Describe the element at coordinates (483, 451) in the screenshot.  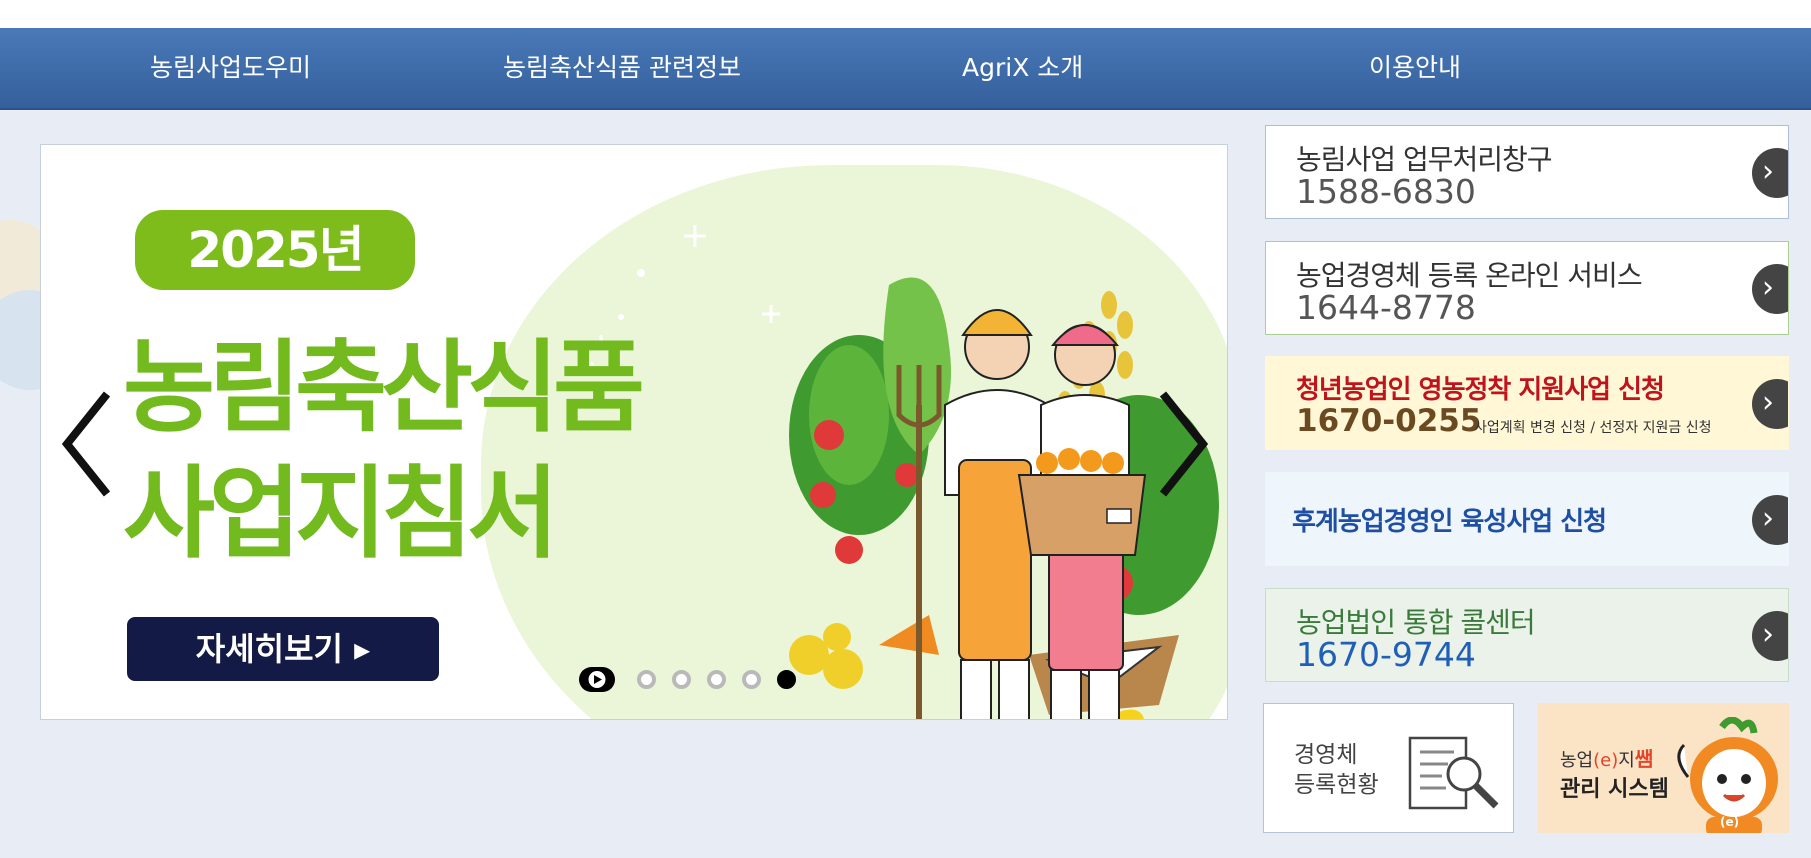
I see `slide-title: 농림축산식품 사업지침서` at that location.